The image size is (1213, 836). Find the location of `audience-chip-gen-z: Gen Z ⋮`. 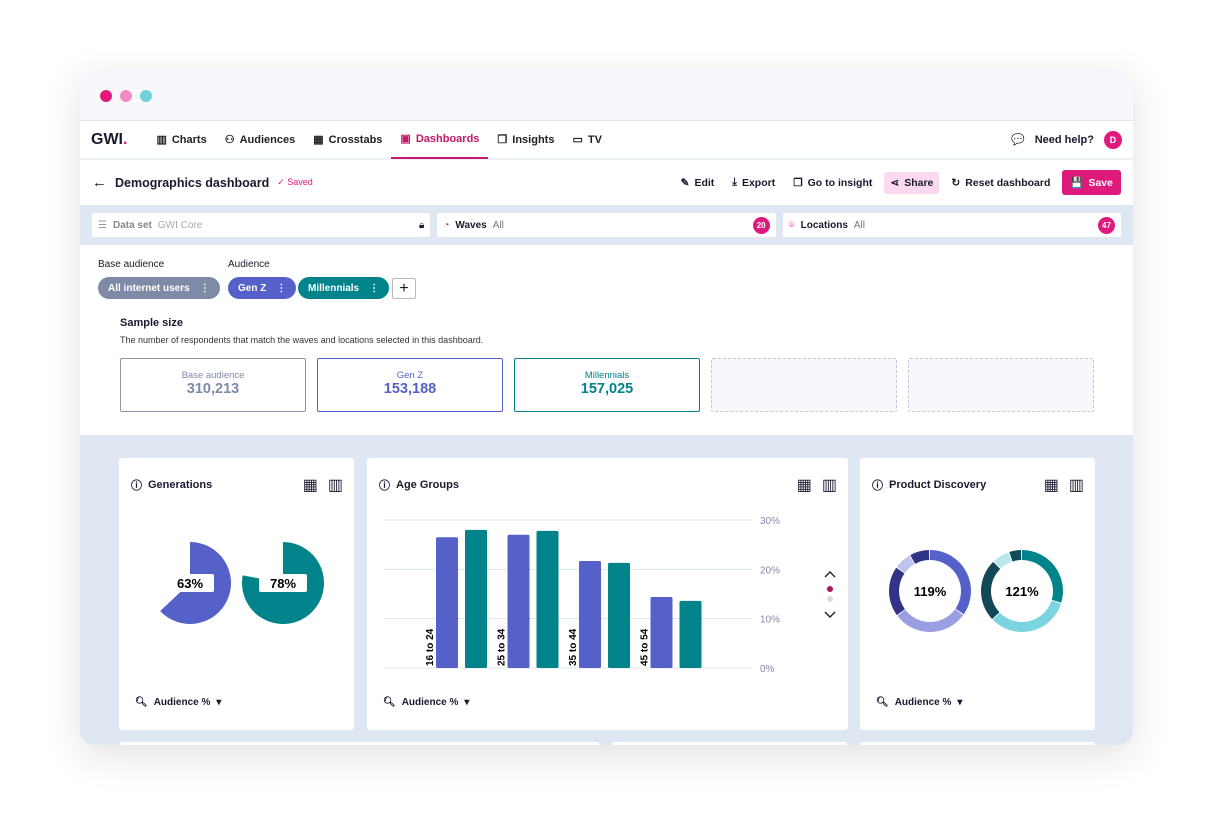

audience-chip-gen-z: Gen Z ⋮ is located at coordinates (262, 288).